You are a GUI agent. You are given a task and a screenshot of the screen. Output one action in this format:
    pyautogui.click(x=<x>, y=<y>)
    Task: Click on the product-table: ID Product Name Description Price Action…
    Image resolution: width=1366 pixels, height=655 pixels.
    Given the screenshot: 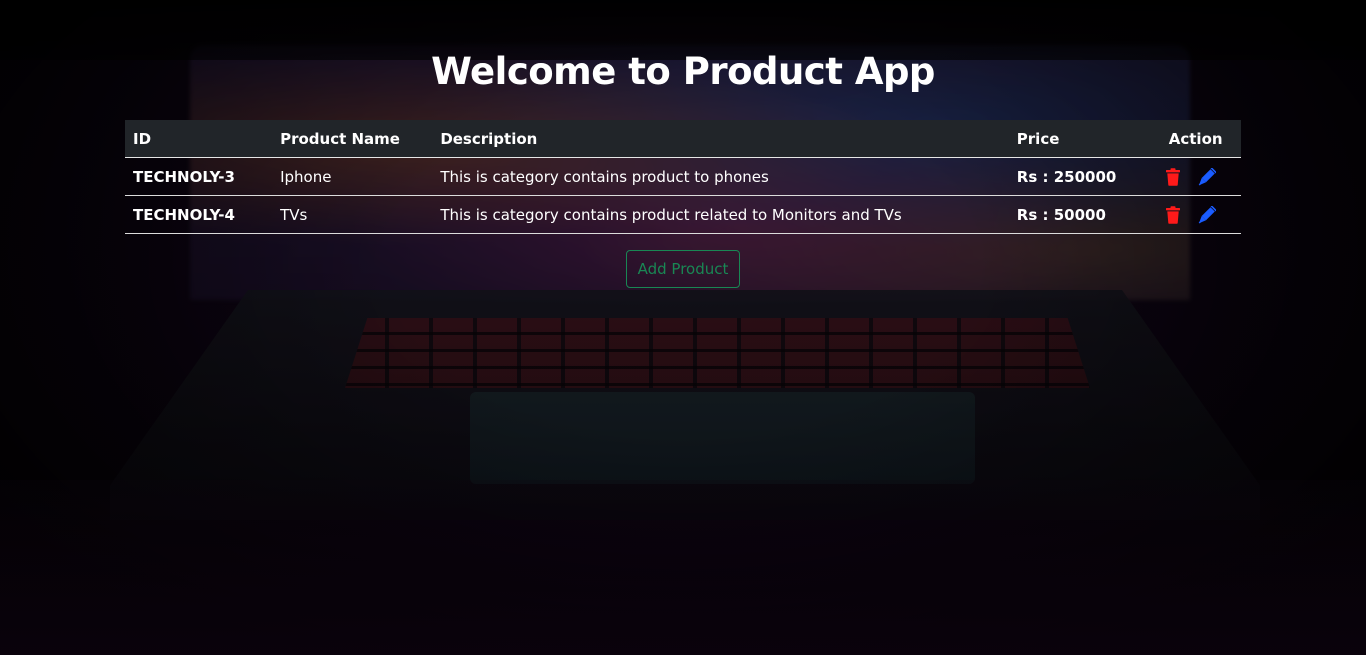 What is the action you would take?
    pyautogui.click(x=683, y=177)
    